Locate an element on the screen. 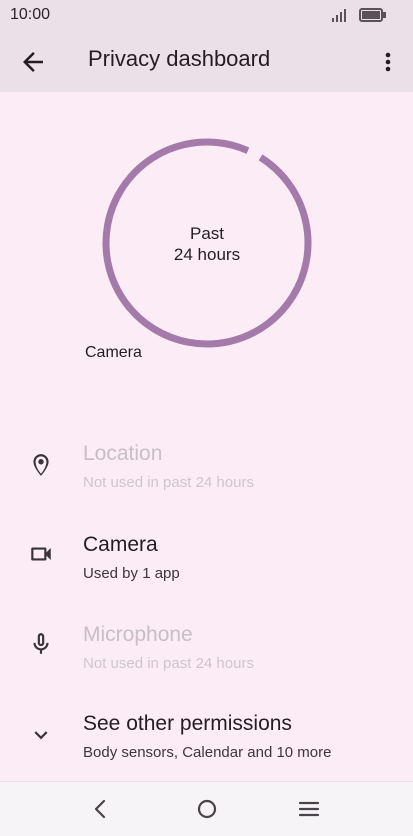  ring-center-label: Past 24 hours is located at coordinates (207, 244).